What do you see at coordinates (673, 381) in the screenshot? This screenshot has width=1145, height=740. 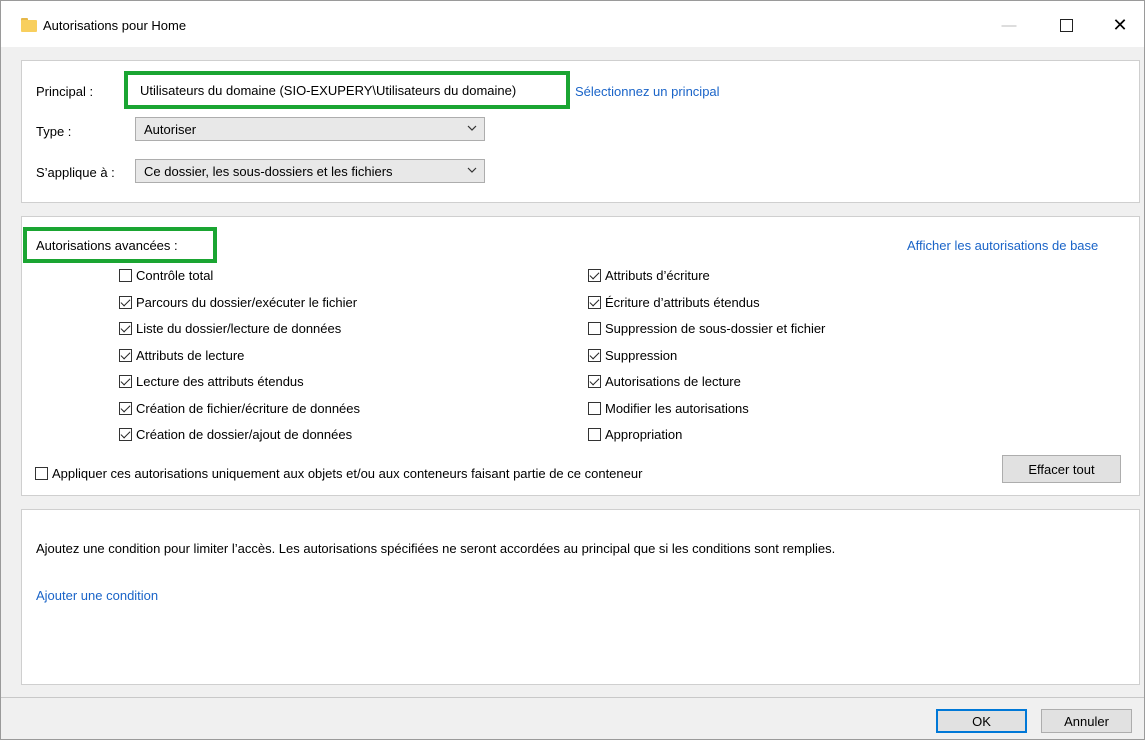 I see `permission-label: Autorisations de lecture` at bounding box center [673, 381].